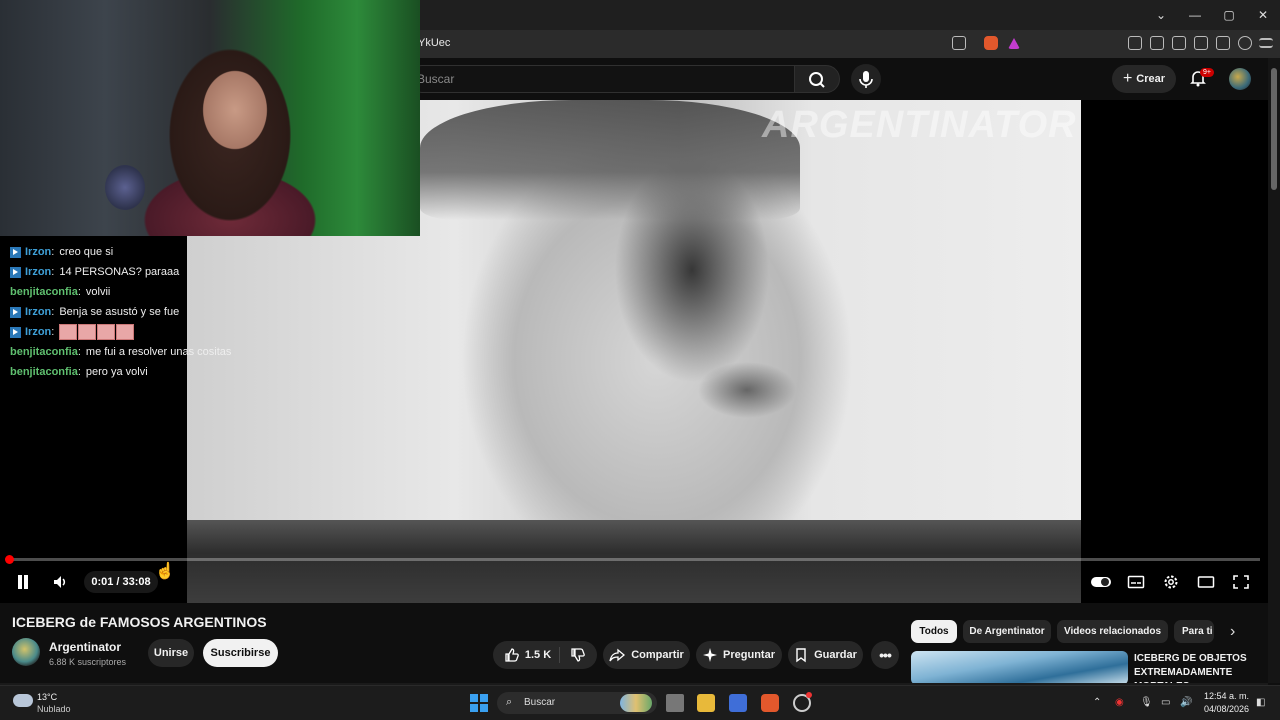 The image size is (1280, 720). I want to click on subscriber-count: 6.88 K suscriptores, so click(88, 662).